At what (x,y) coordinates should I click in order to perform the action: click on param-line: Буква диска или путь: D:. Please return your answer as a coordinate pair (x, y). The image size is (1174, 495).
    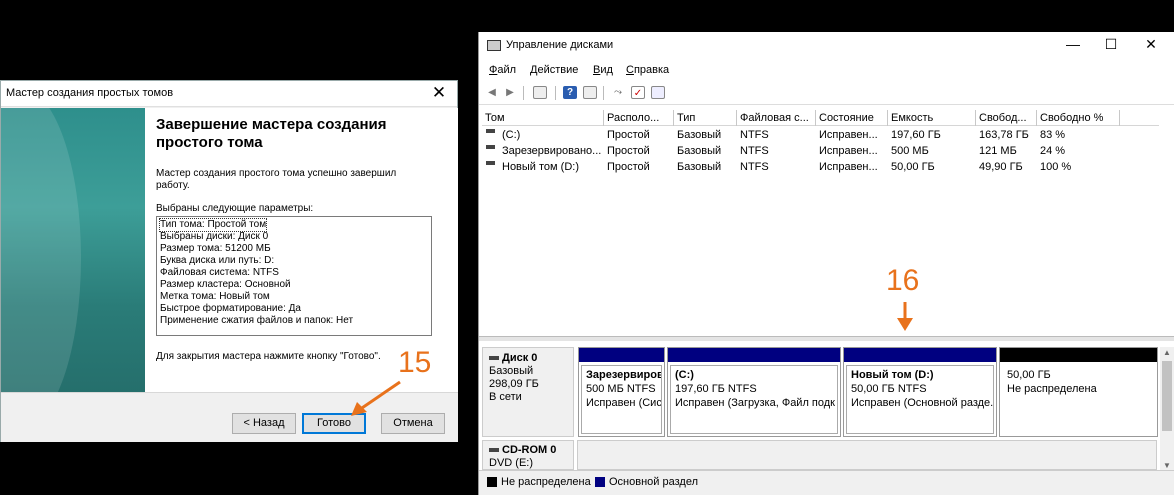
    Looking at the image, I should click on (217, 260).